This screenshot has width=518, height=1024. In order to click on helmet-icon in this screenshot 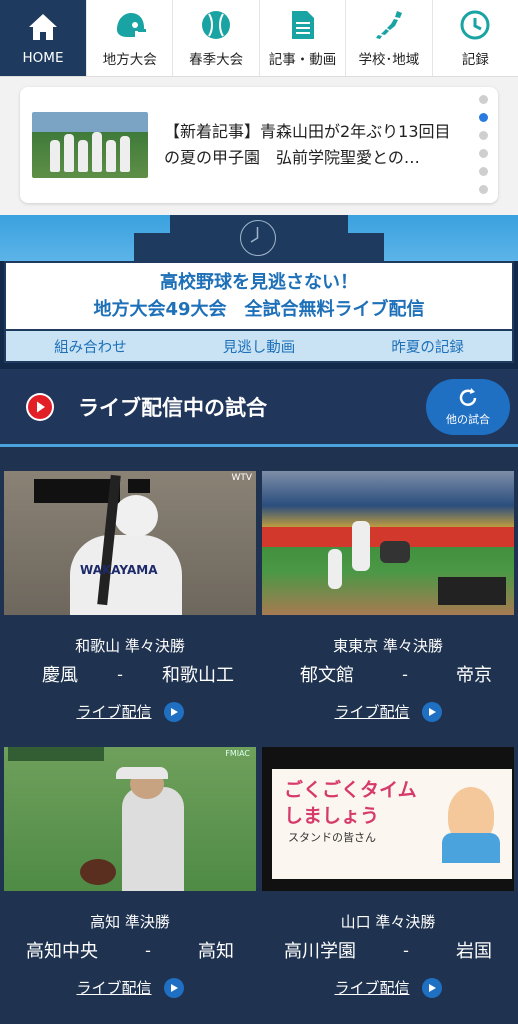, I will do `click(130, 25)`.